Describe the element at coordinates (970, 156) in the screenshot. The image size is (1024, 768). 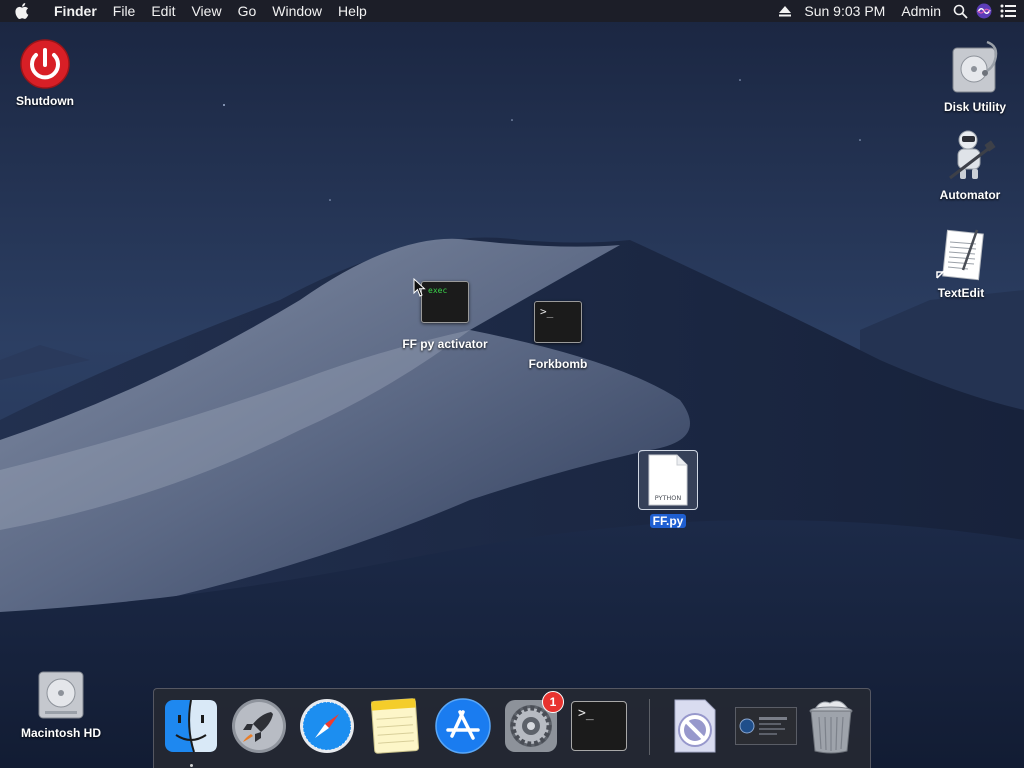
I see `automator-robot-icon` at that location.